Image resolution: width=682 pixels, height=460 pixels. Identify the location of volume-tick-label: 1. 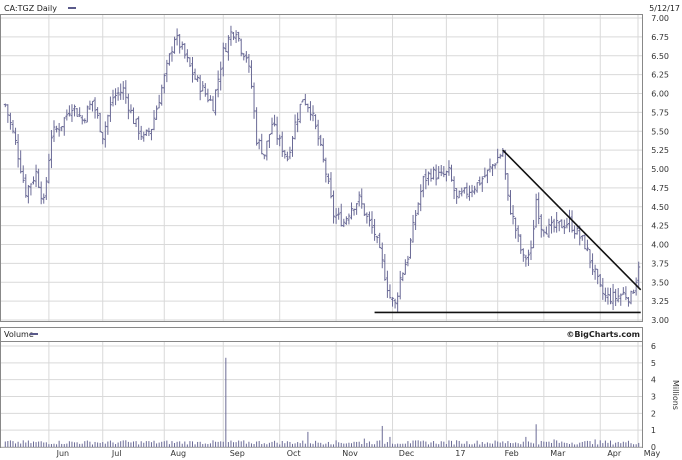
(653, 430).